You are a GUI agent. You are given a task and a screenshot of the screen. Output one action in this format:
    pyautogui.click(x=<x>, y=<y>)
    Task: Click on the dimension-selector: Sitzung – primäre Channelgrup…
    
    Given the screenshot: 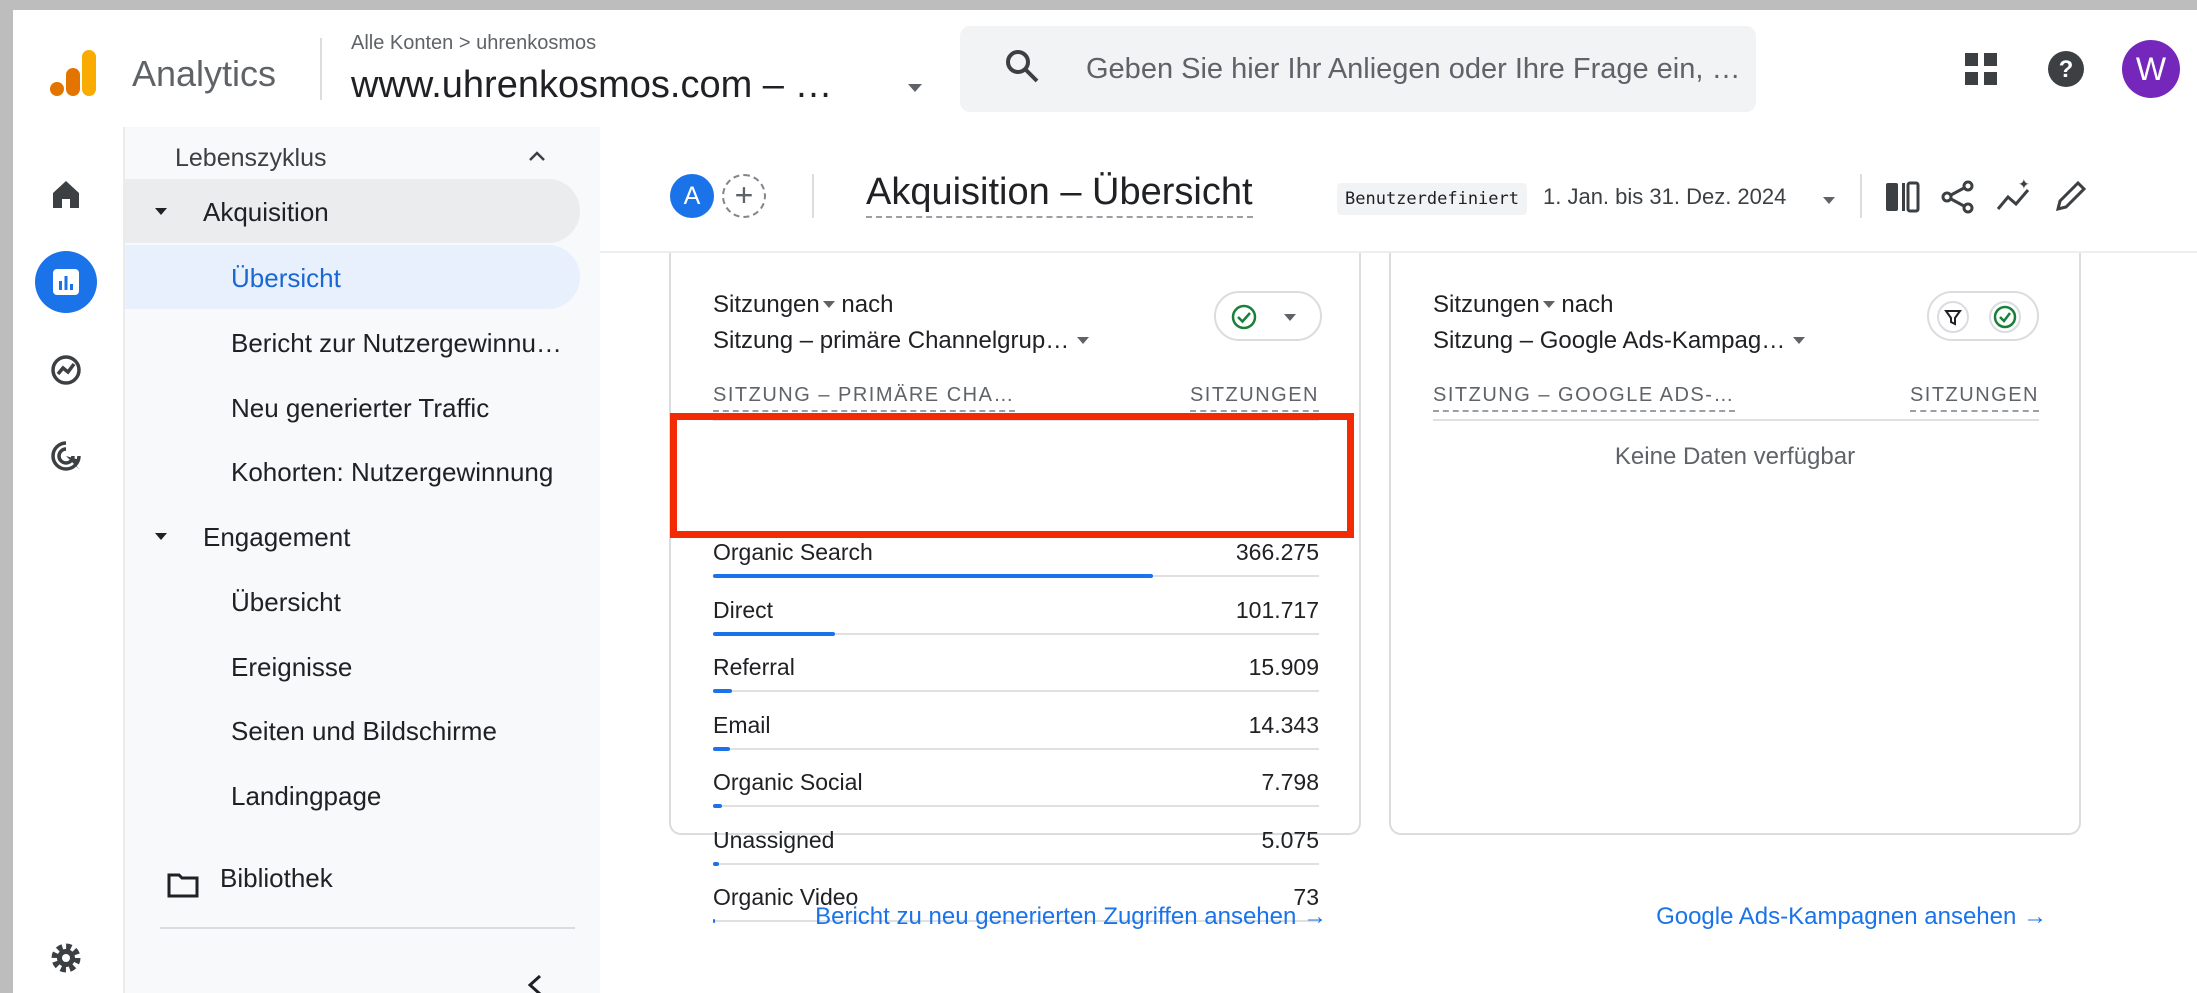 What is the action you would take?
    pyautogui.click(x=901, y=341)
    